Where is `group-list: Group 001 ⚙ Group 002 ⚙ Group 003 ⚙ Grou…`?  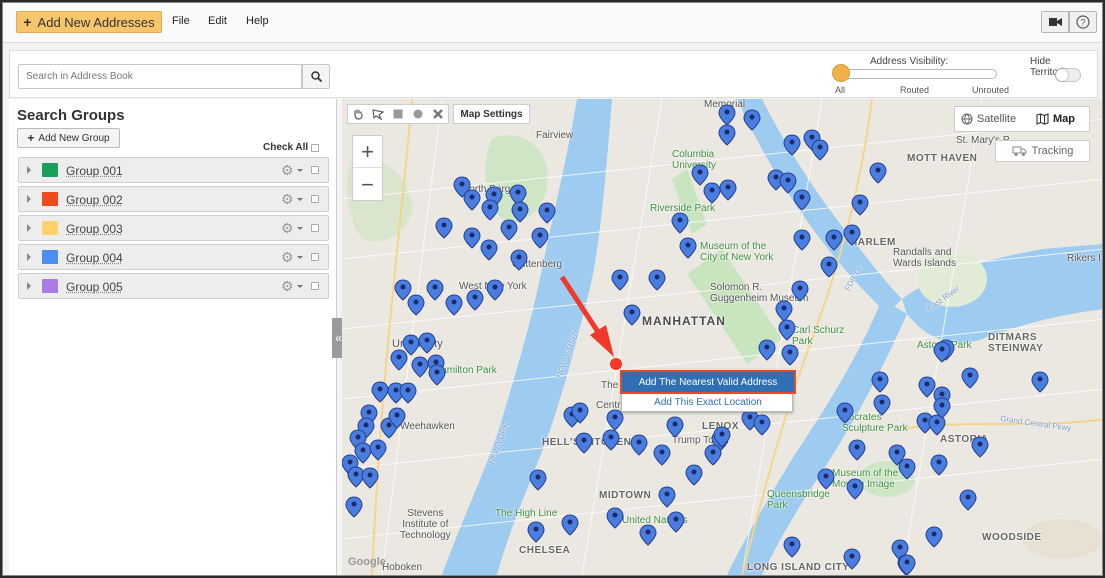
group-list: Group 001 ⚙ Group 002 ⚙ Group 003 ⚙ Grou… is located at coordinates (173, 229).